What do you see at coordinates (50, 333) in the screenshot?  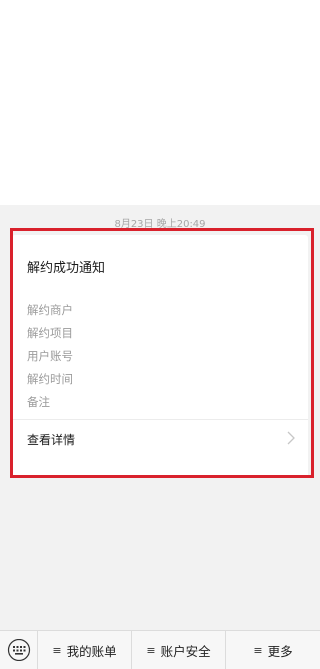 I see `field-project: 解约项目` at bounding box center [50, 333].